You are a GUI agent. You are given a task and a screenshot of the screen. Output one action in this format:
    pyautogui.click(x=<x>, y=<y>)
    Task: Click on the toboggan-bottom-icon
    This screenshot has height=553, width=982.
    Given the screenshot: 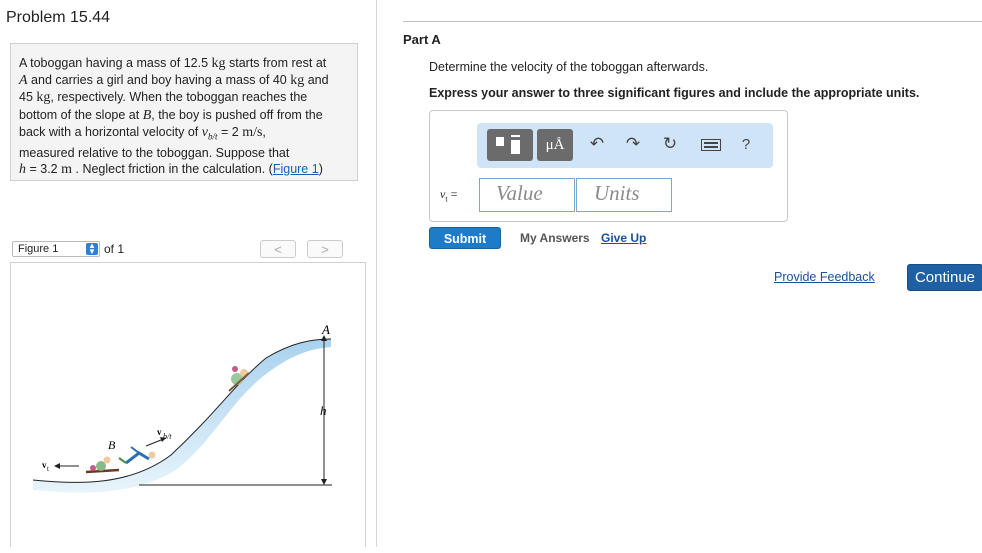 What is the action you would take?
    pyautogui.click(x=102, y=465)
    